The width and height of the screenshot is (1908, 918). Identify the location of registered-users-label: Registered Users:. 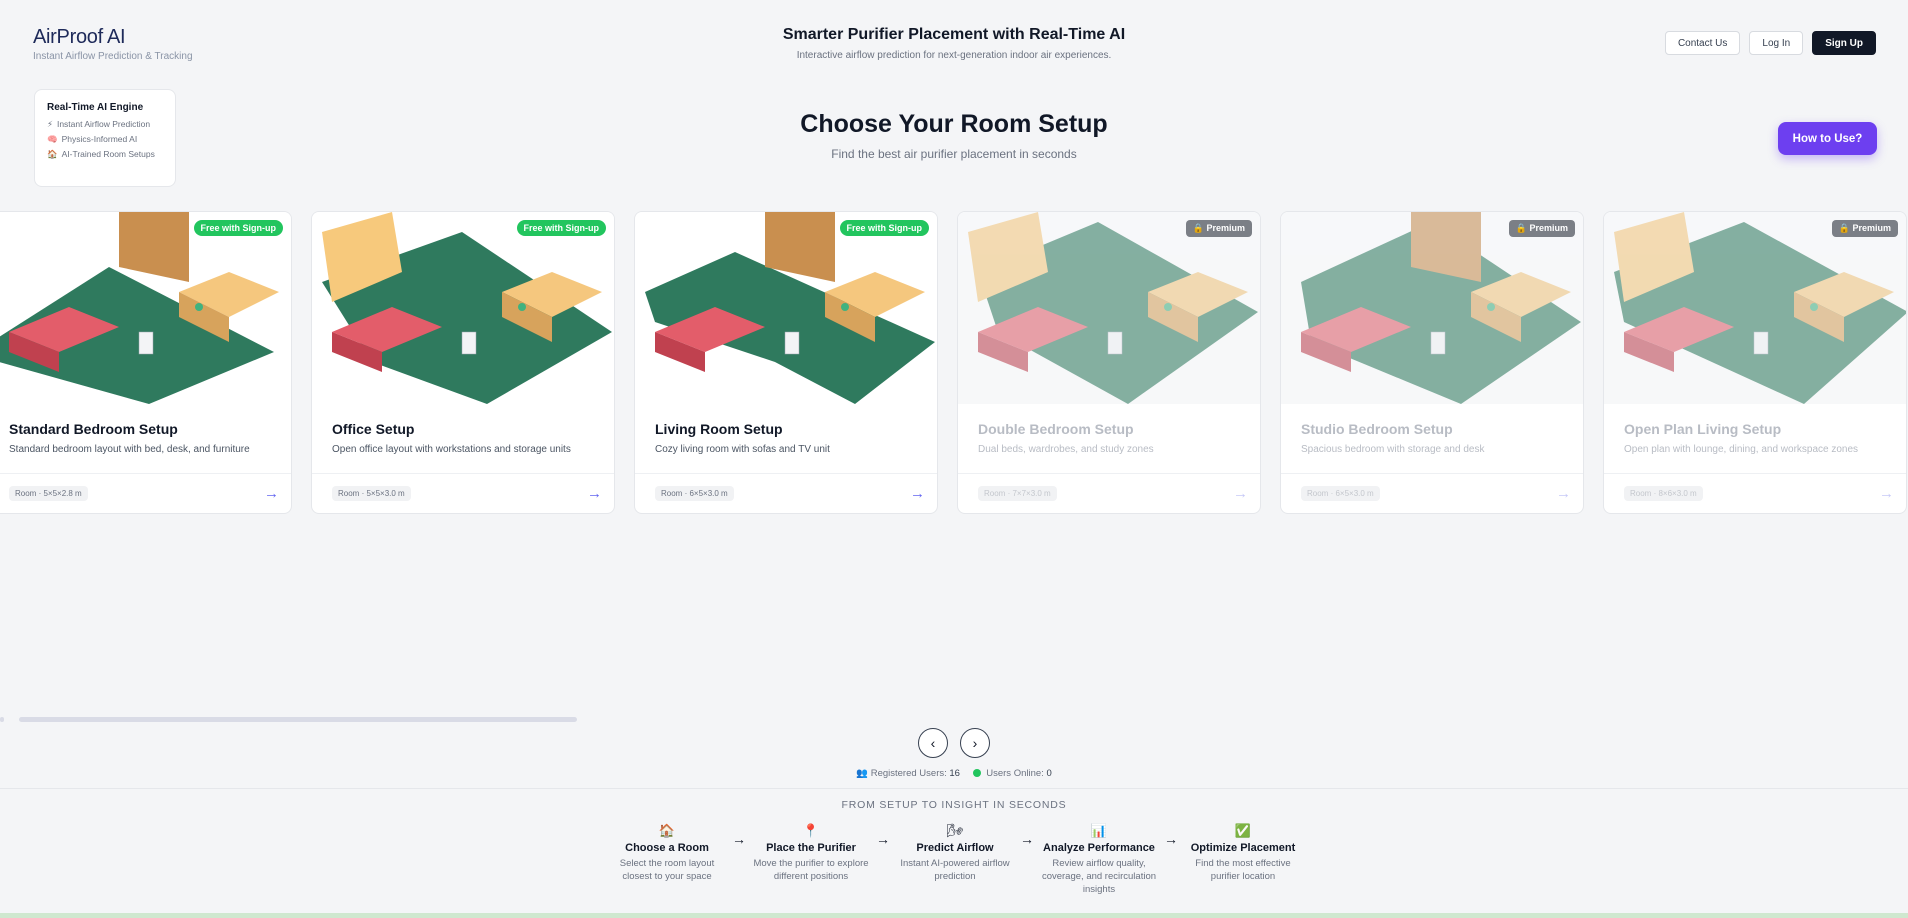
(908, 773).